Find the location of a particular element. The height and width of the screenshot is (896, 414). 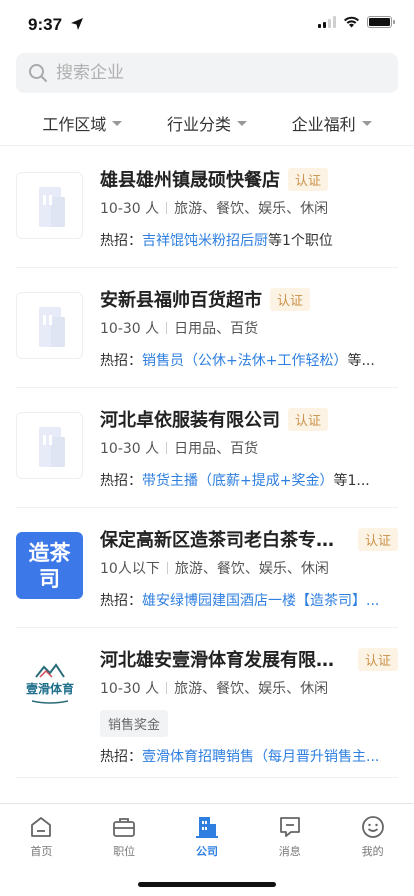

tab-jobs: 职位 is located at coordinates (124, 833).